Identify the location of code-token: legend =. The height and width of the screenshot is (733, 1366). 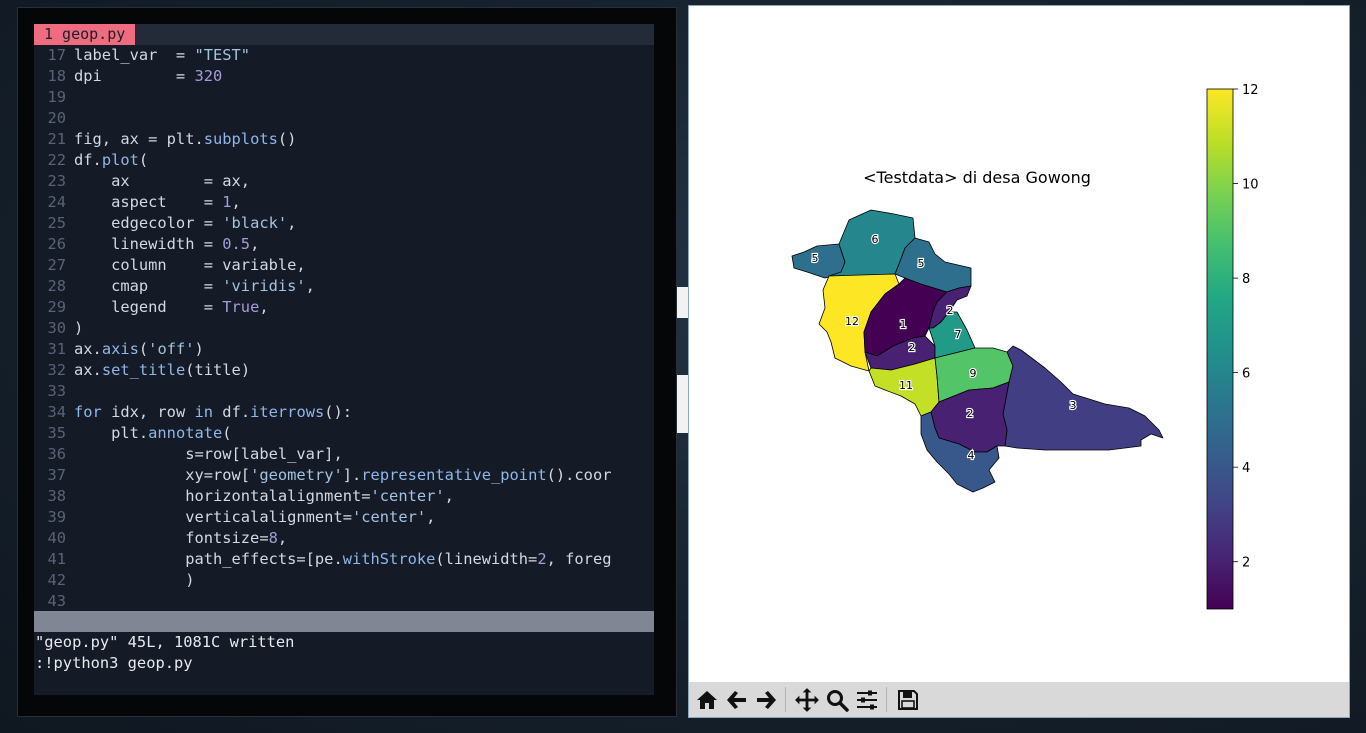
(148, 307).